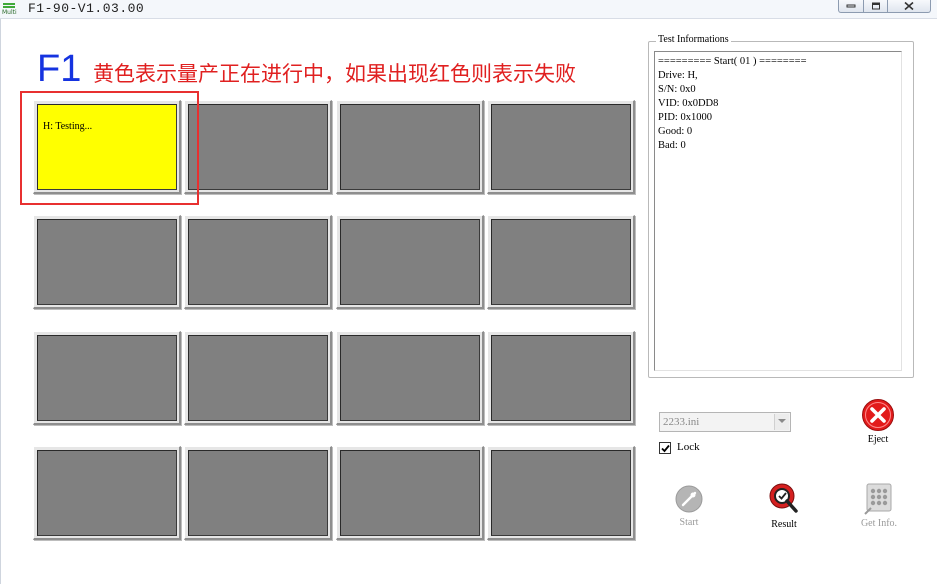 The image size is (937, 584). I want to click on start-button: Start, so click(689, 512).